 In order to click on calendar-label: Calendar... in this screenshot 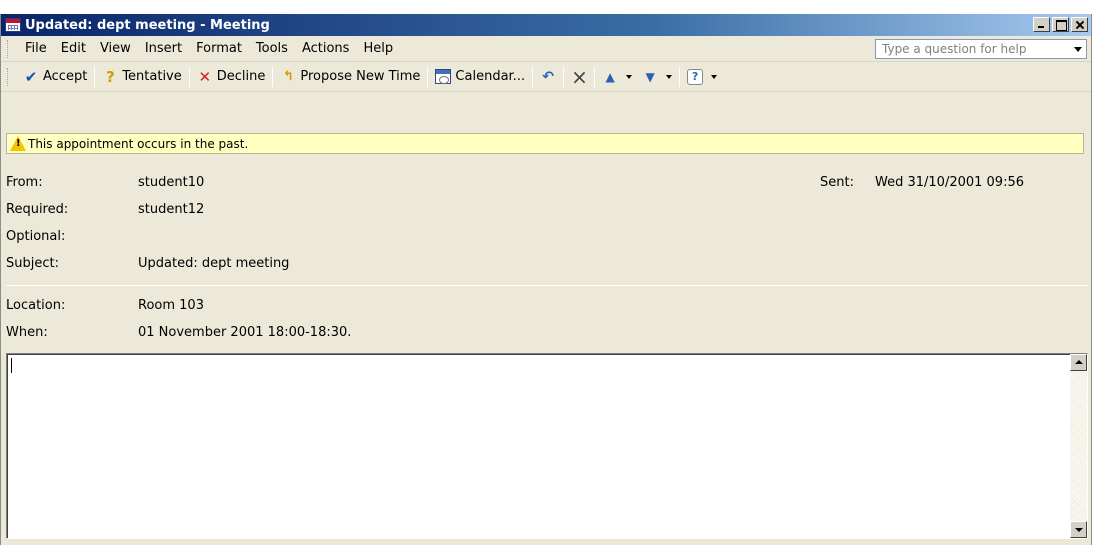, I will do `click(490, 76)`.